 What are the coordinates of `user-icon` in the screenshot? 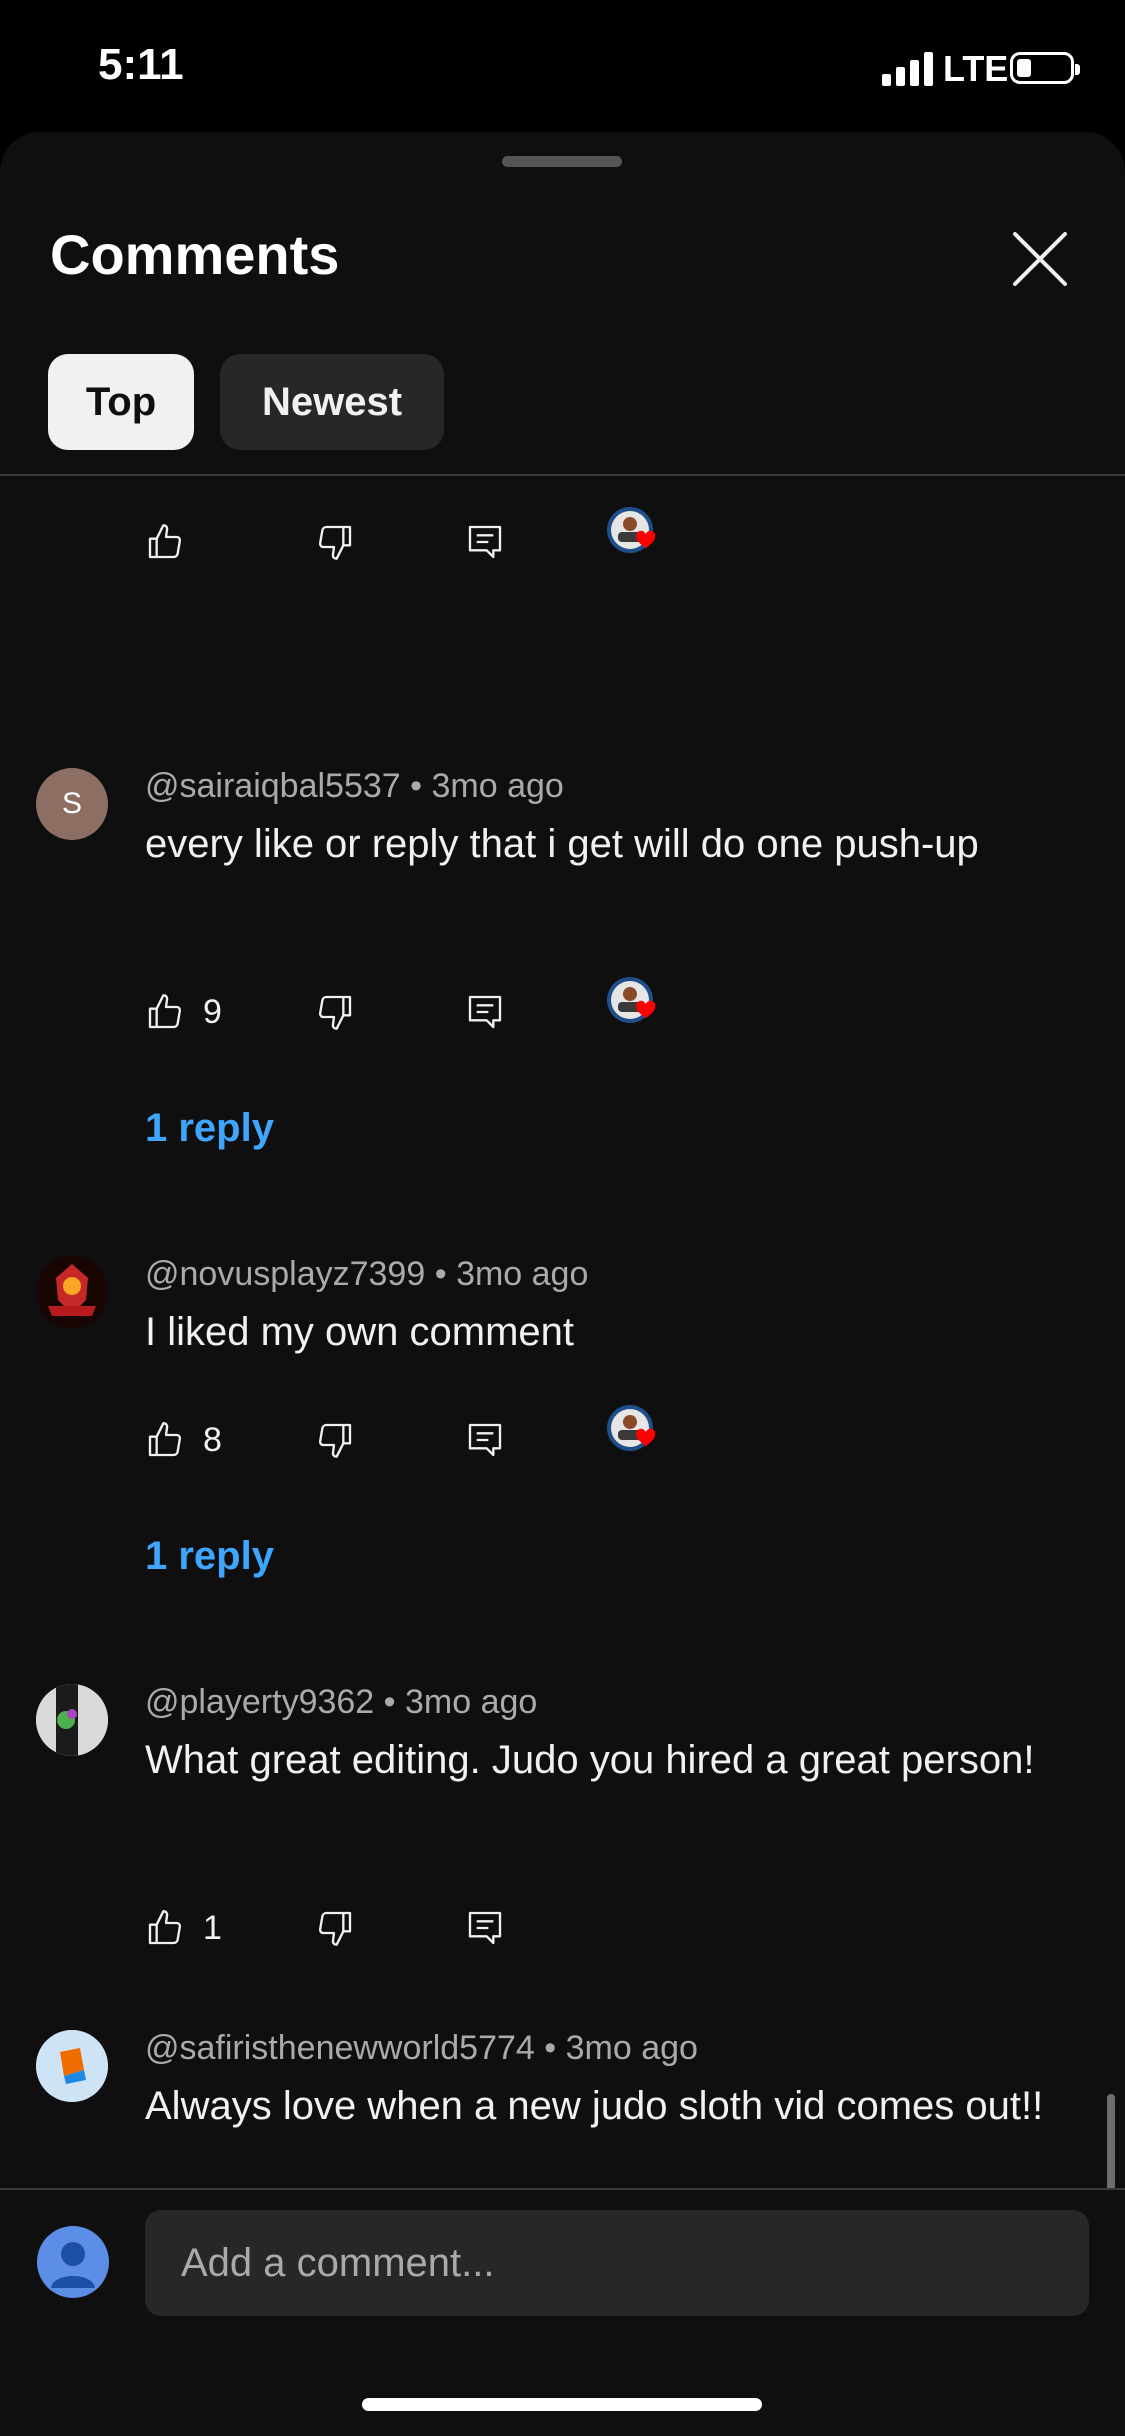 It's located at (73, 2265).